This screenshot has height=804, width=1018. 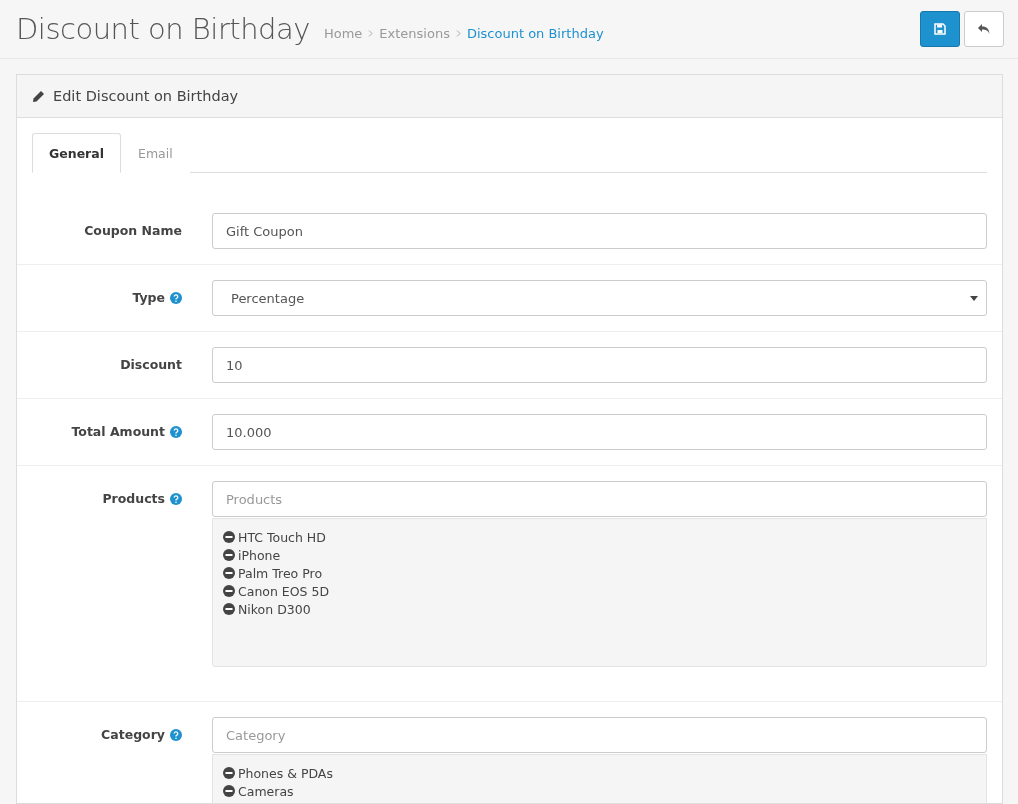 What do you see at coordinates (163, 29) in the screenshot?
I see `page-title: Discount on Birthday` at bounding box center [163, 29].